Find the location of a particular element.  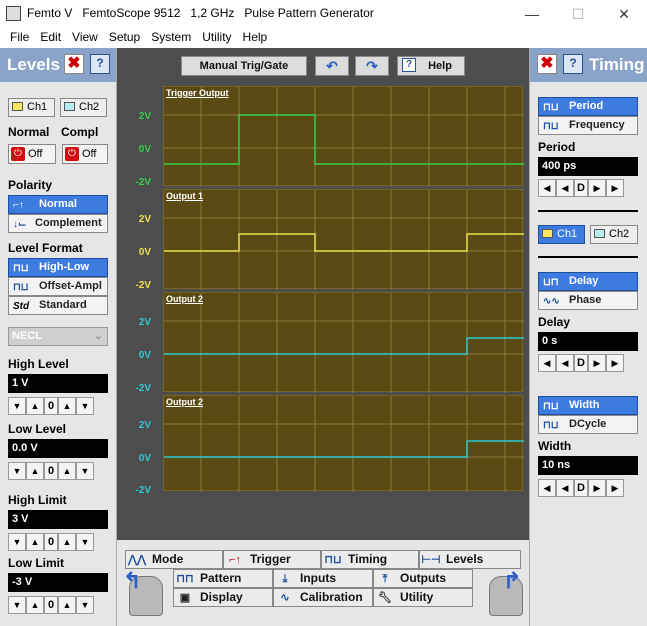

delay-icon: ⊔⊓ is located at coordinates (551, 282).